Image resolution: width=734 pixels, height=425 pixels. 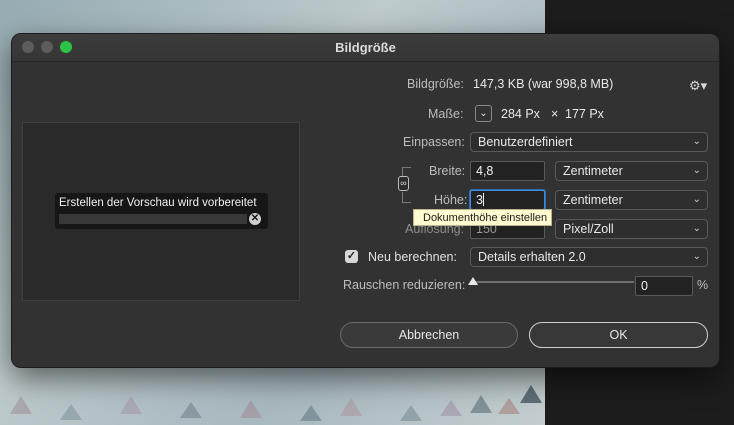 I want to click on dialog-title: Bildgröße, so click(x=365, y=47).